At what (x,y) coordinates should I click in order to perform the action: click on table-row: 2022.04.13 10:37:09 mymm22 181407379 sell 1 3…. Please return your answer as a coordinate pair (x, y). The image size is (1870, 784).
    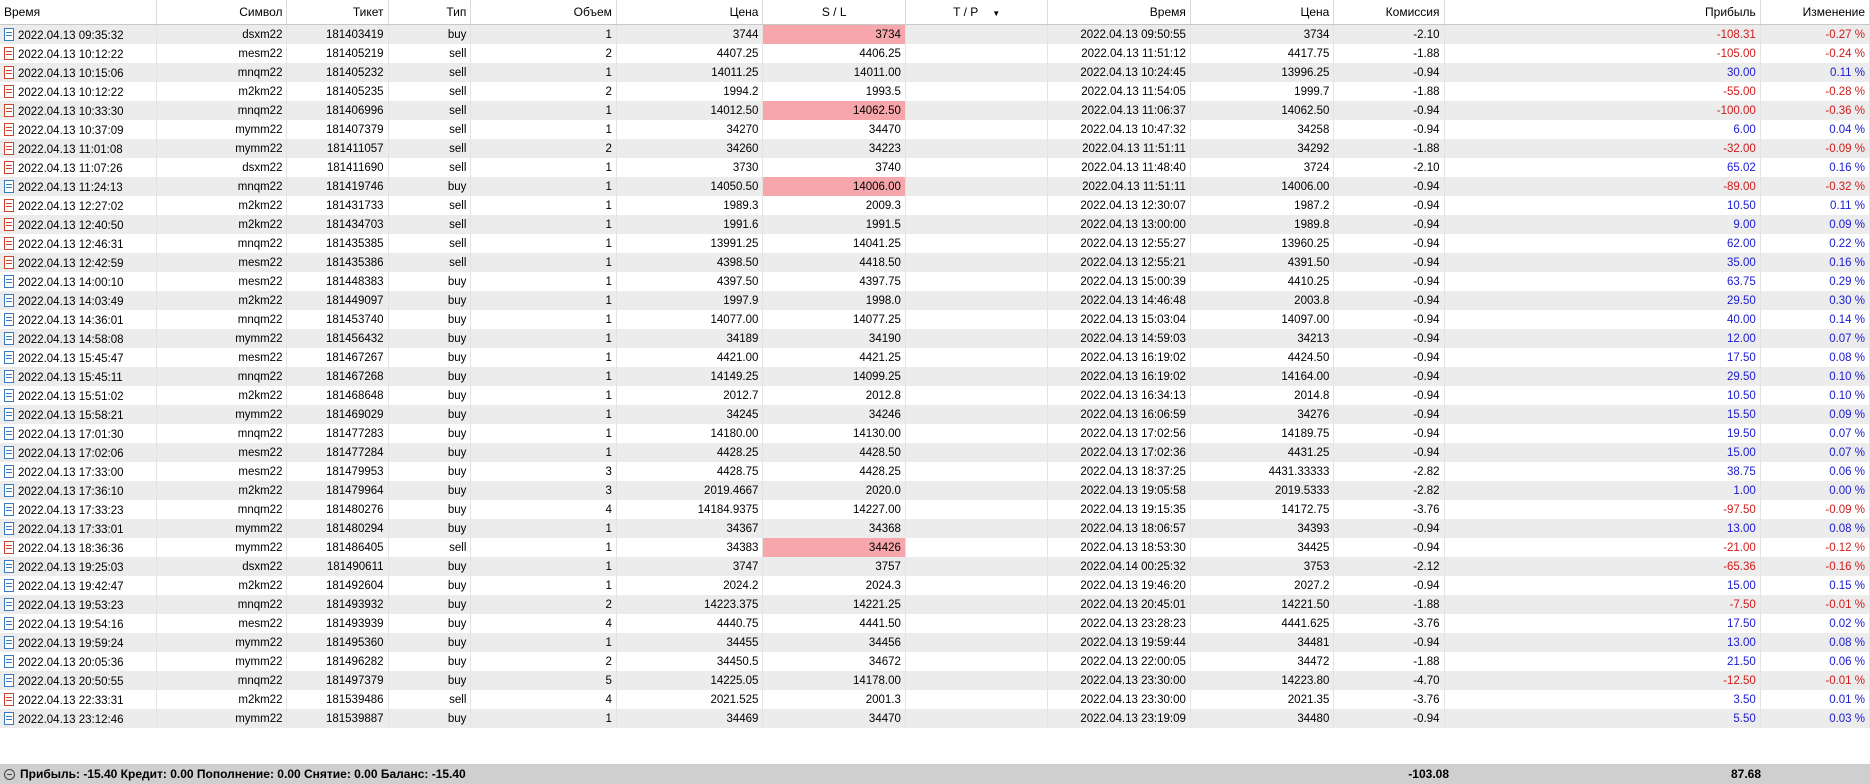
    Looking at the image, I should click on (935, 129).